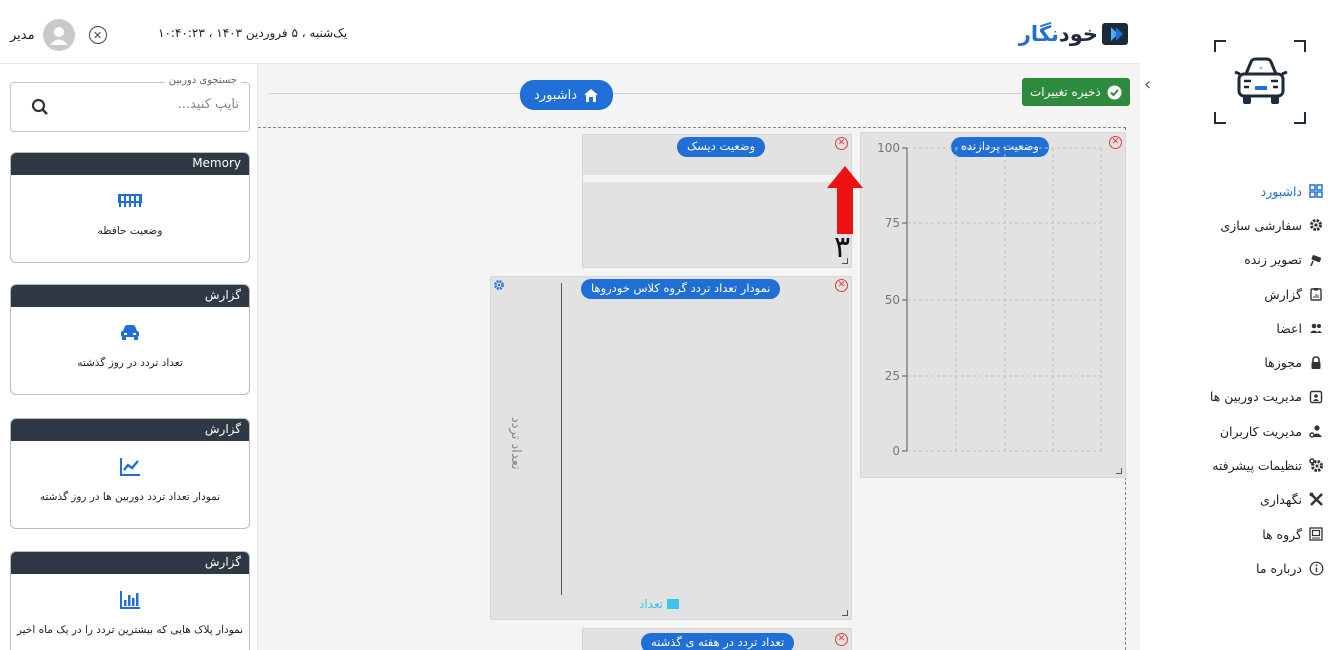 The height and width of the screenshot is (650, 1328). What do you see at coordinates (1261, 225) in the screenshot?
I see `sidebar-item-label: سفارشی سازی` at bounding box center [1261, 225].